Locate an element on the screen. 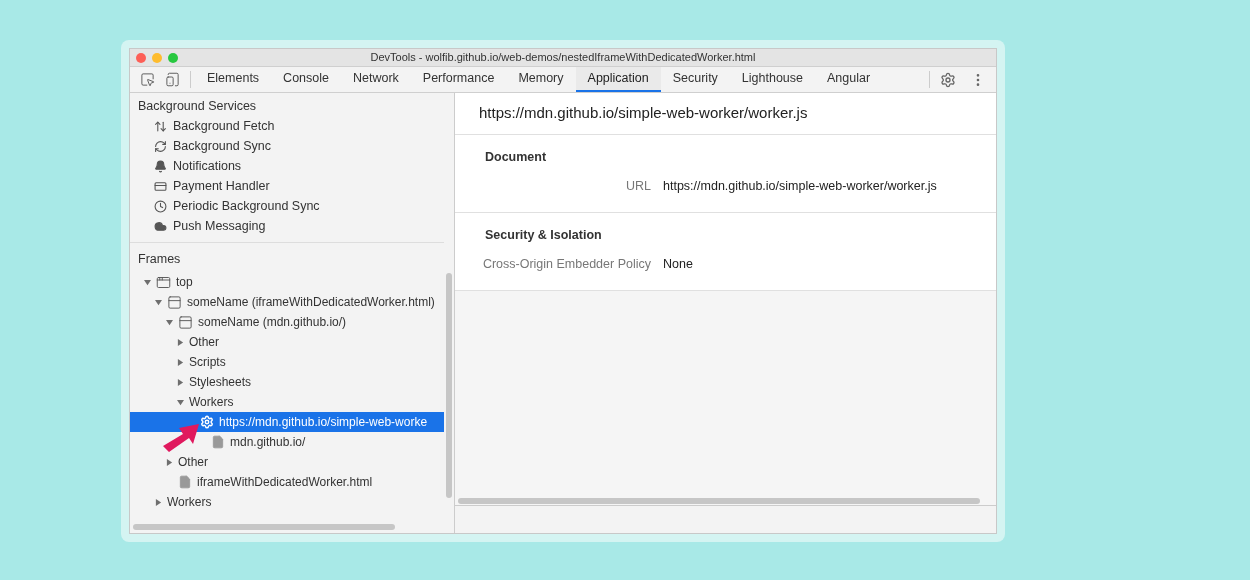 This screenshot has height=580, width=1250. sidebar-item: Periodic Background Sync is located at coordinates (287, 206).